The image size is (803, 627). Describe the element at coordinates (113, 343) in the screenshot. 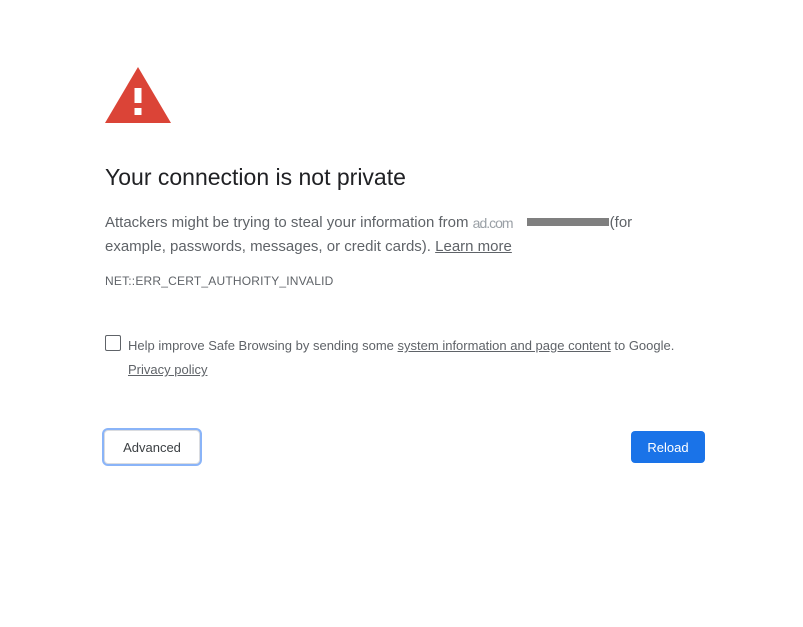

I see `safe-browsing-checkbox` at that location.